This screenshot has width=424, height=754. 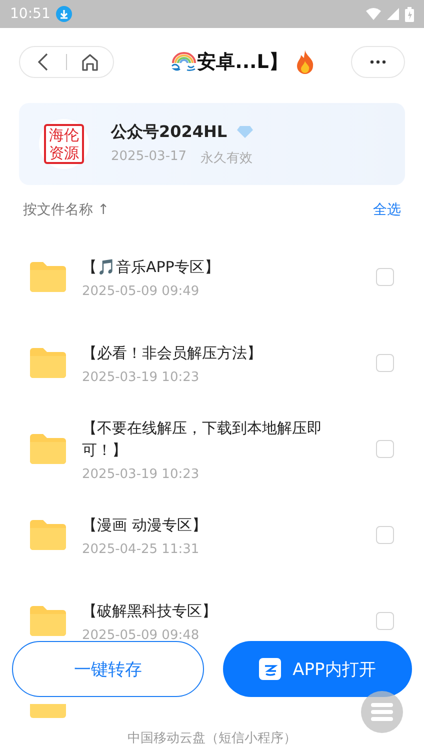 I want to click on modified-date: 2025-05-09 09:48, so click(x=141, y=635).